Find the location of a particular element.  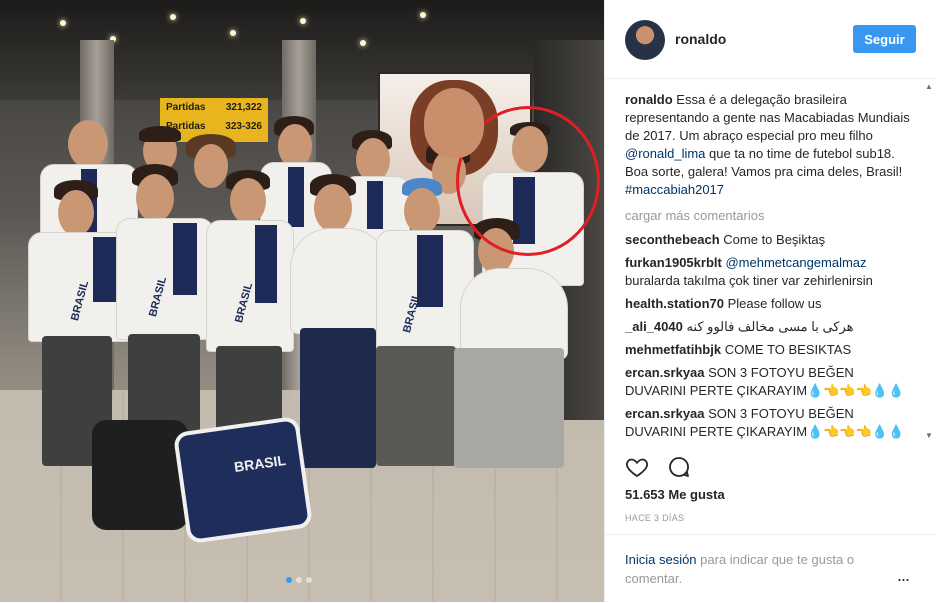

caption-hashtag: #maccabiah2017 is located at coordinates (674, 189).